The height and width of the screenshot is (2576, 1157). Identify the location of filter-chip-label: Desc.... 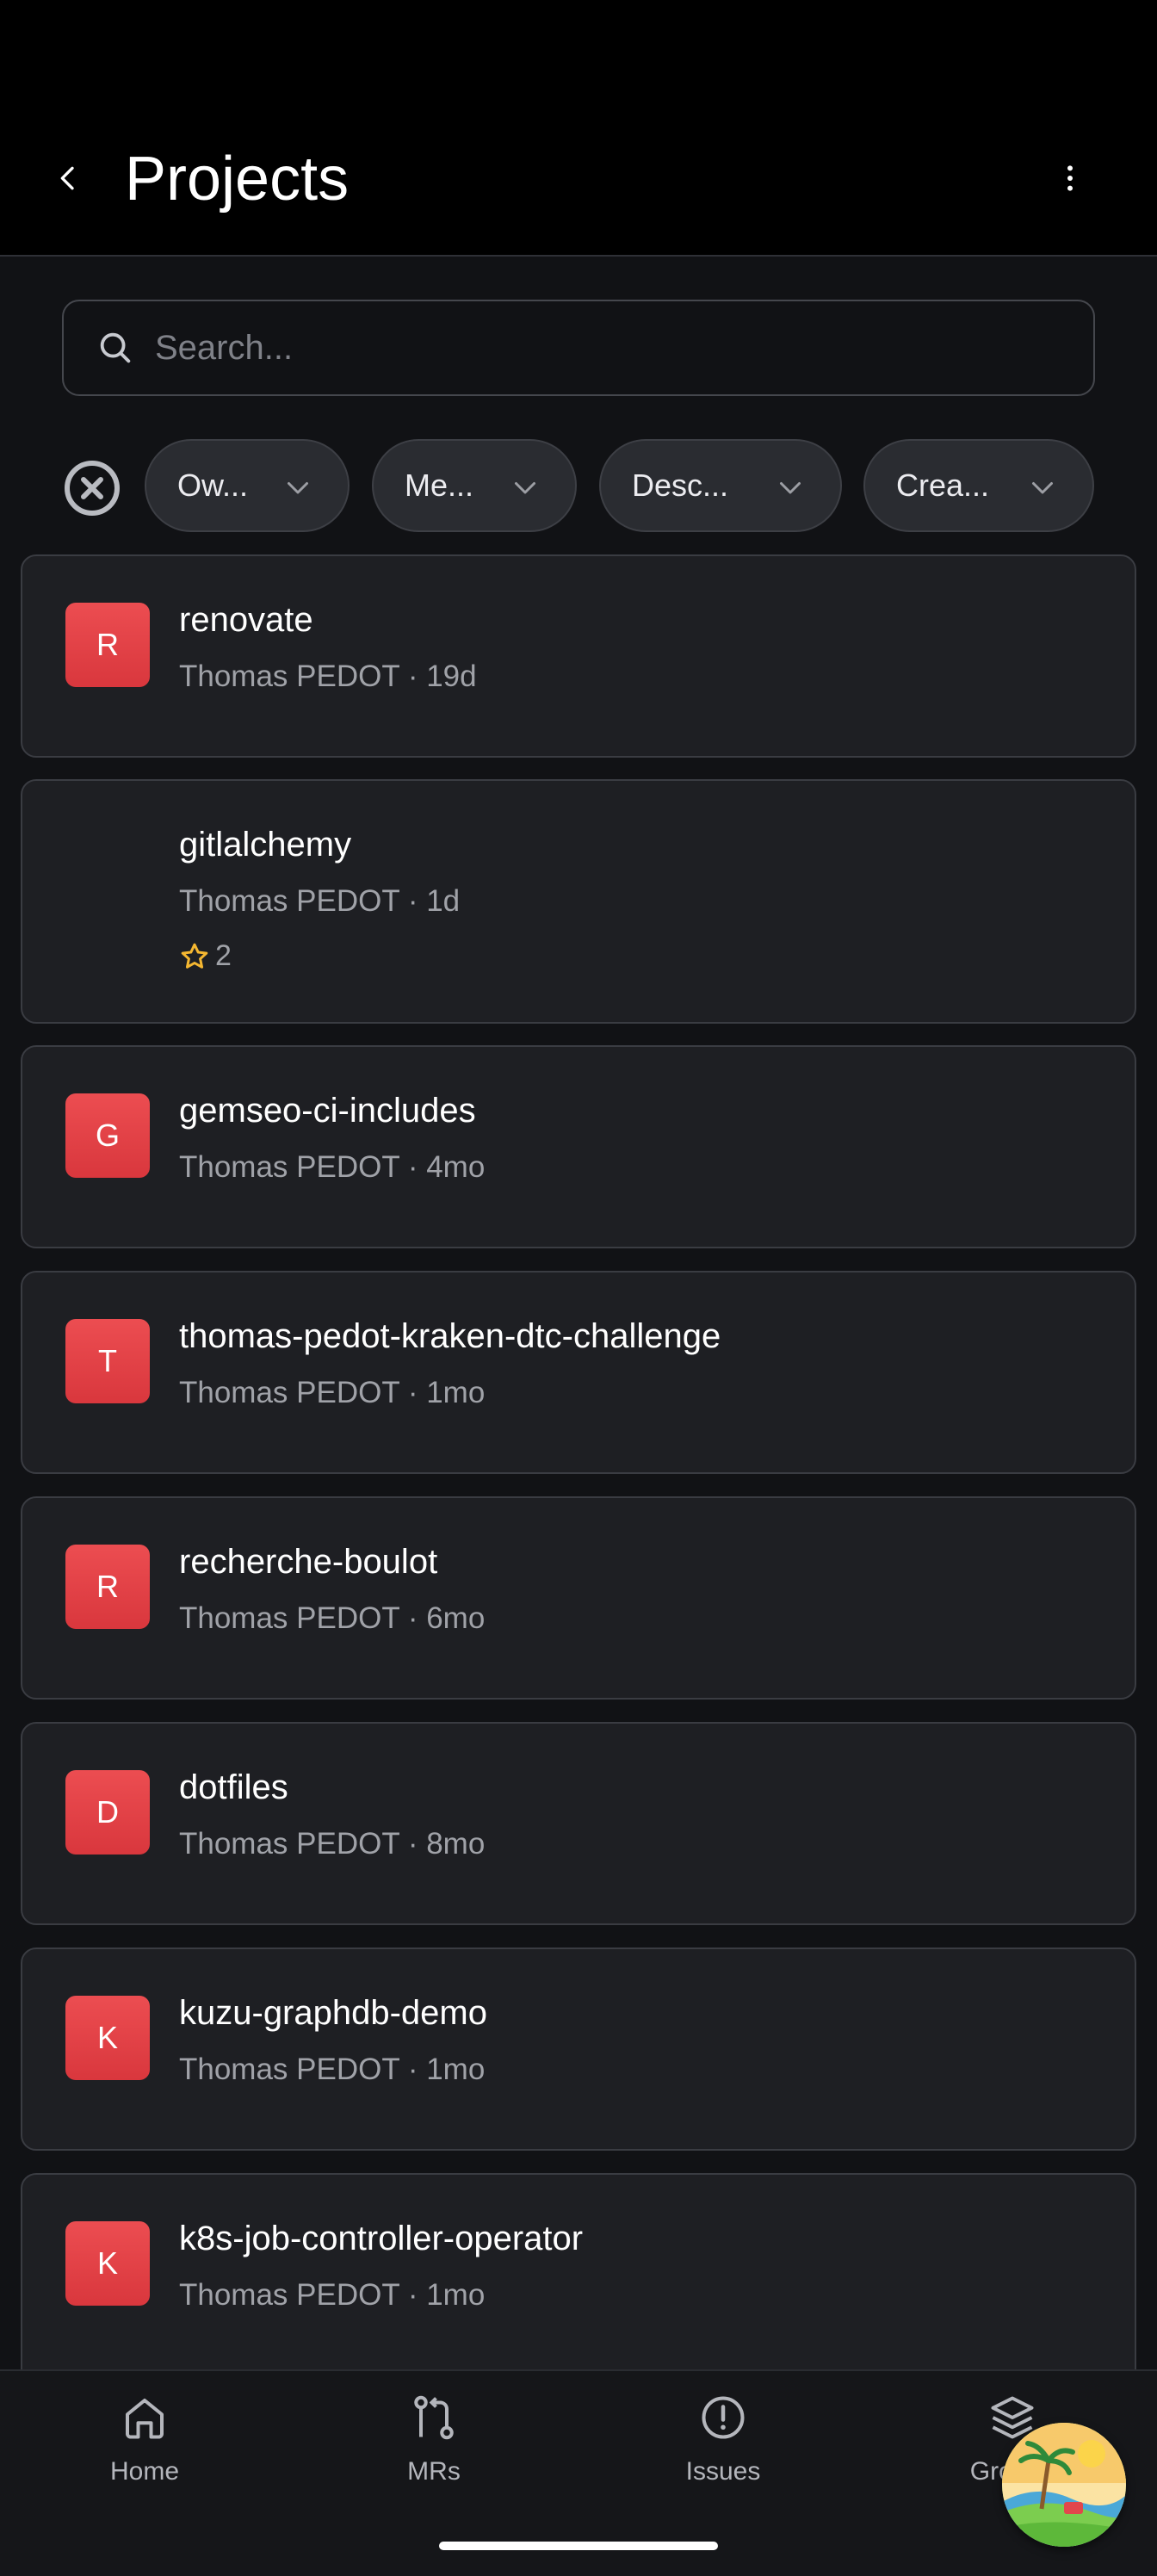
(680, 486).